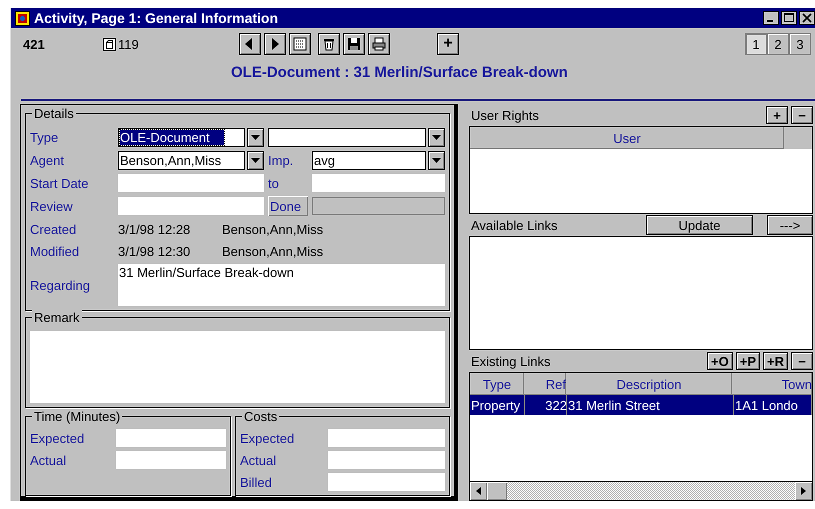  I want to click on horizontal-scrollbar, so click(641, 490).